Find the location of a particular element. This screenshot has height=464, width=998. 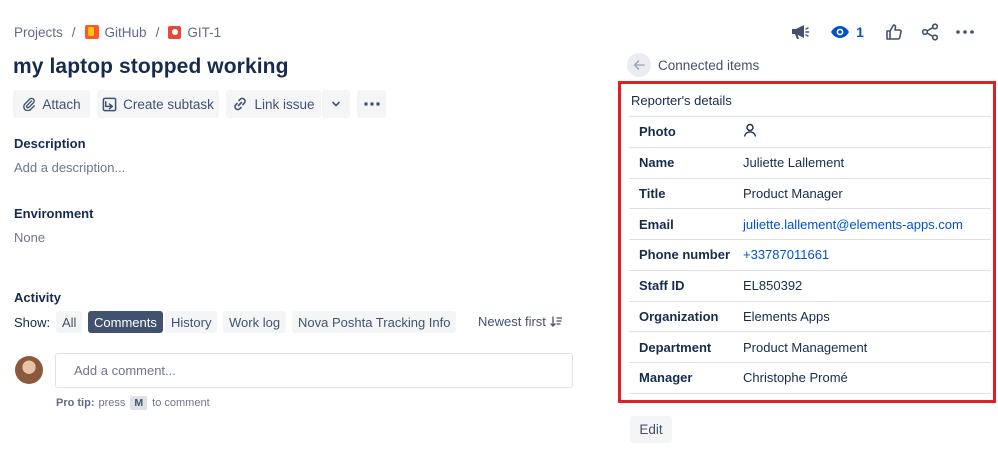

activity-label: Activity is located at coordinates (37, 297).